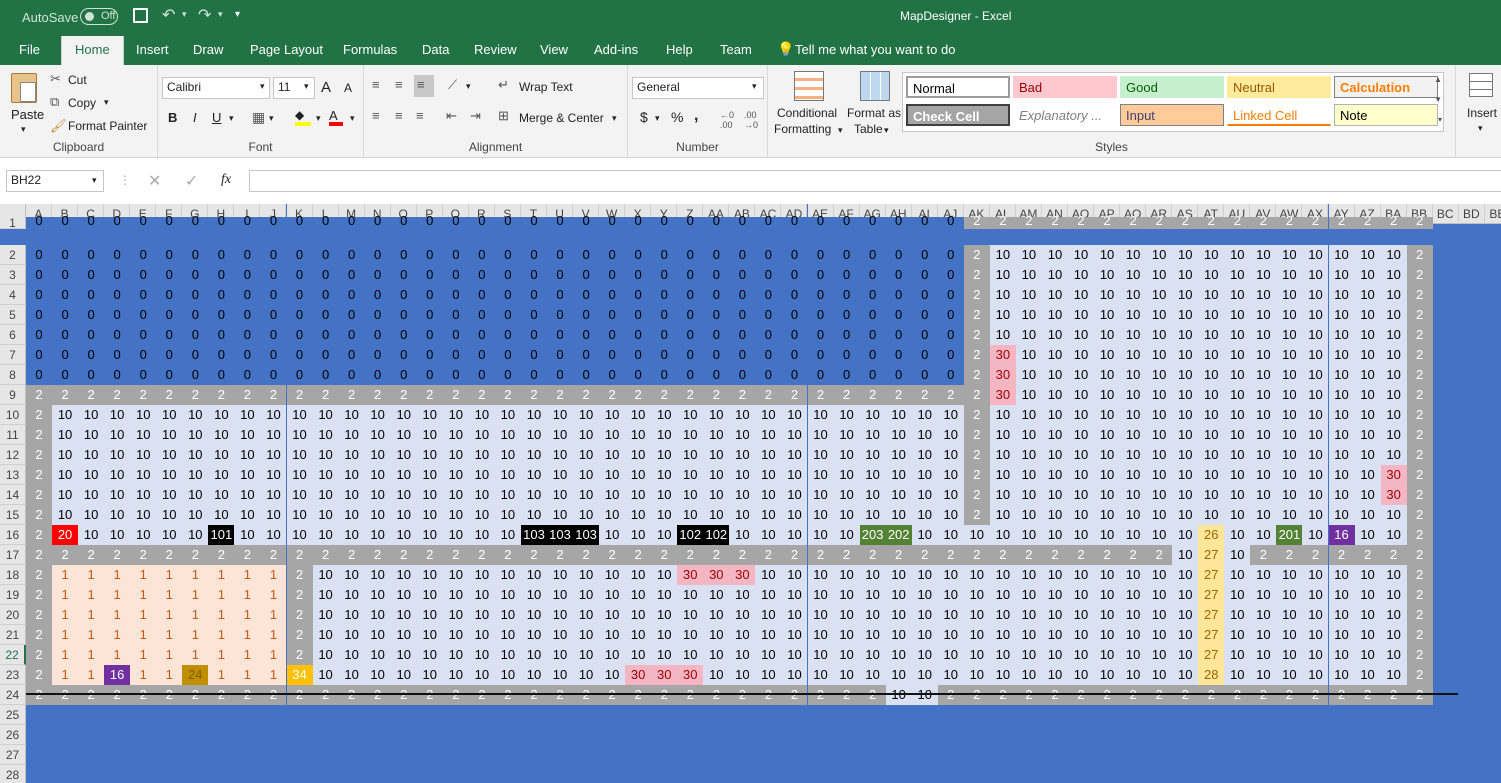 The height and width of the screenshot is (783, 1501). I want to click on row-header-12: 12, so click(13, 455).